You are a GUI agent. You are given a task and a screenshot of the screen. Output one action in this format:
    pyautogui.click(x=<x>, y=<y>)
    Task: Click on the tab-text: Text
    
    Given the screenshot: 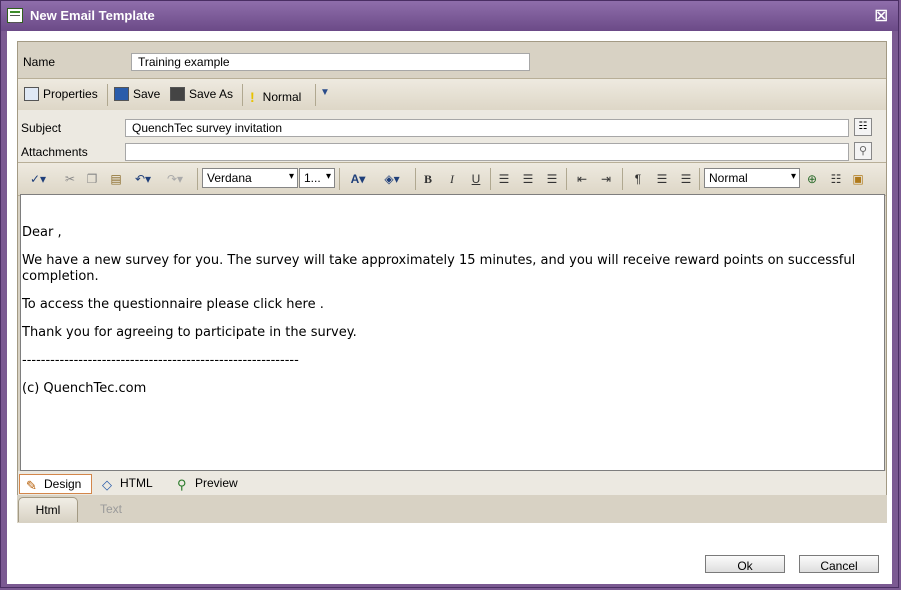 What is the action you would take?
    pyautogui.click(x=111, y=509)
    